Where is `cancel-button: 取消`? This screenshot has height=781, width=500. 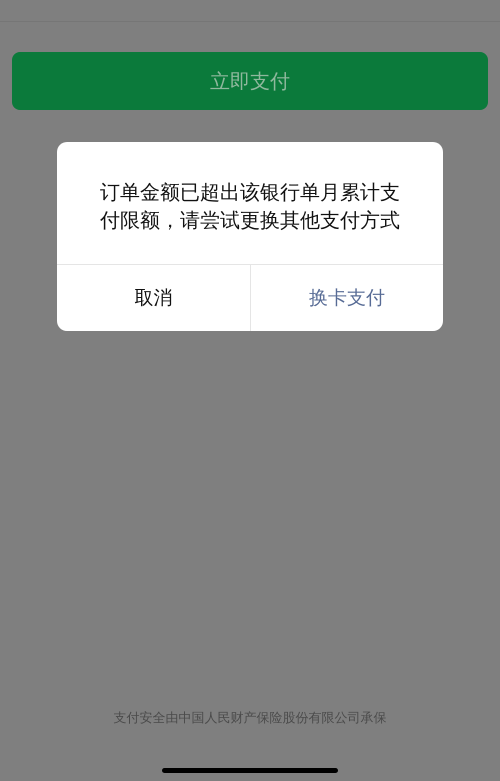
cancel-button: 取消 is located at coordinates (153, 298).